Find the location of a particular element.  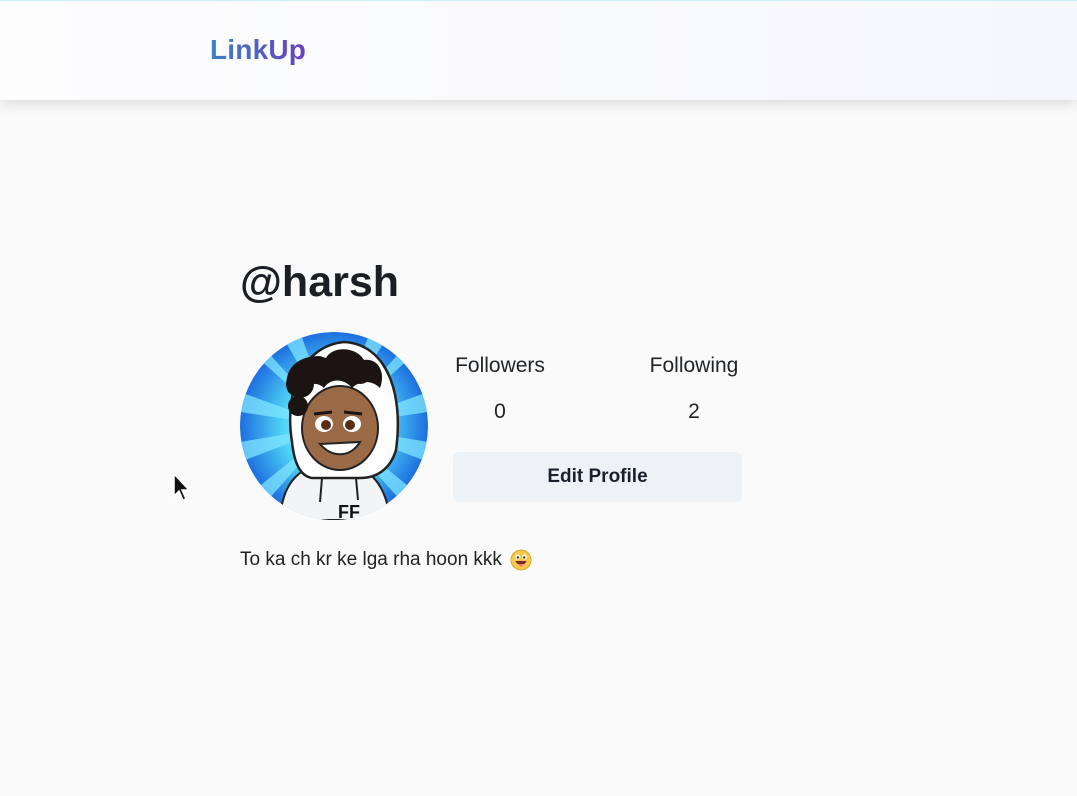

profile-avatar: FF is located at coordinates (334, 426).